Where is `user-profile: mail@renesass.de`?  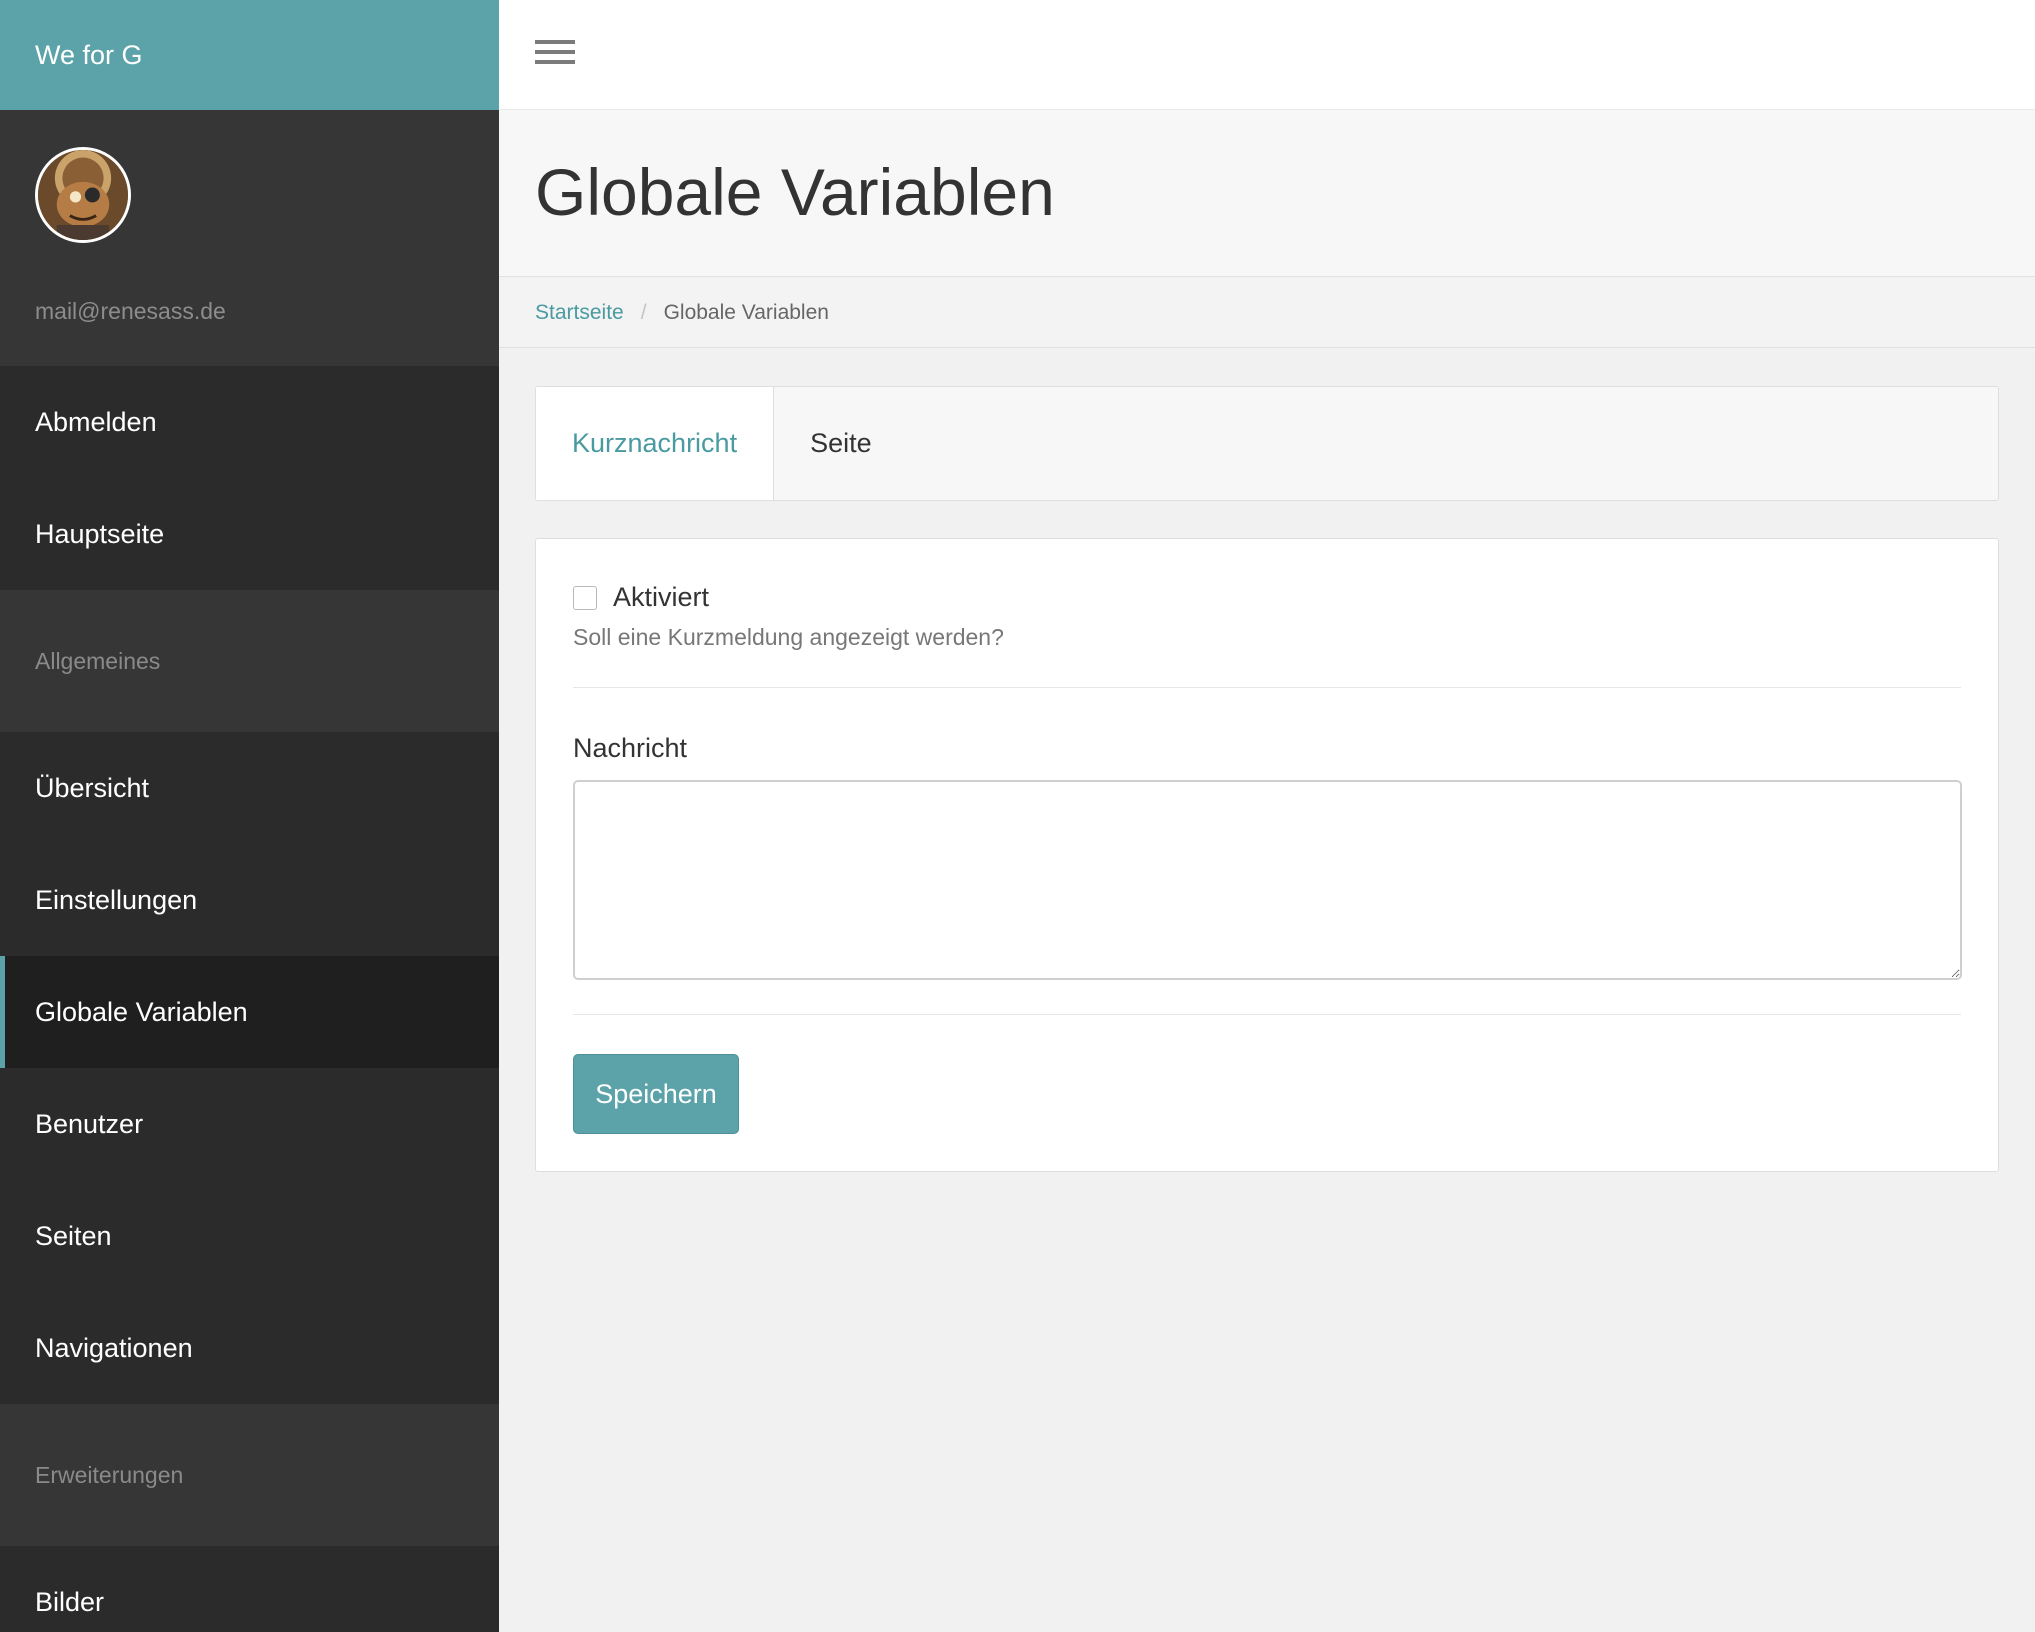 user-profile: mail@renesass.de is located at coordinates (249, 238).